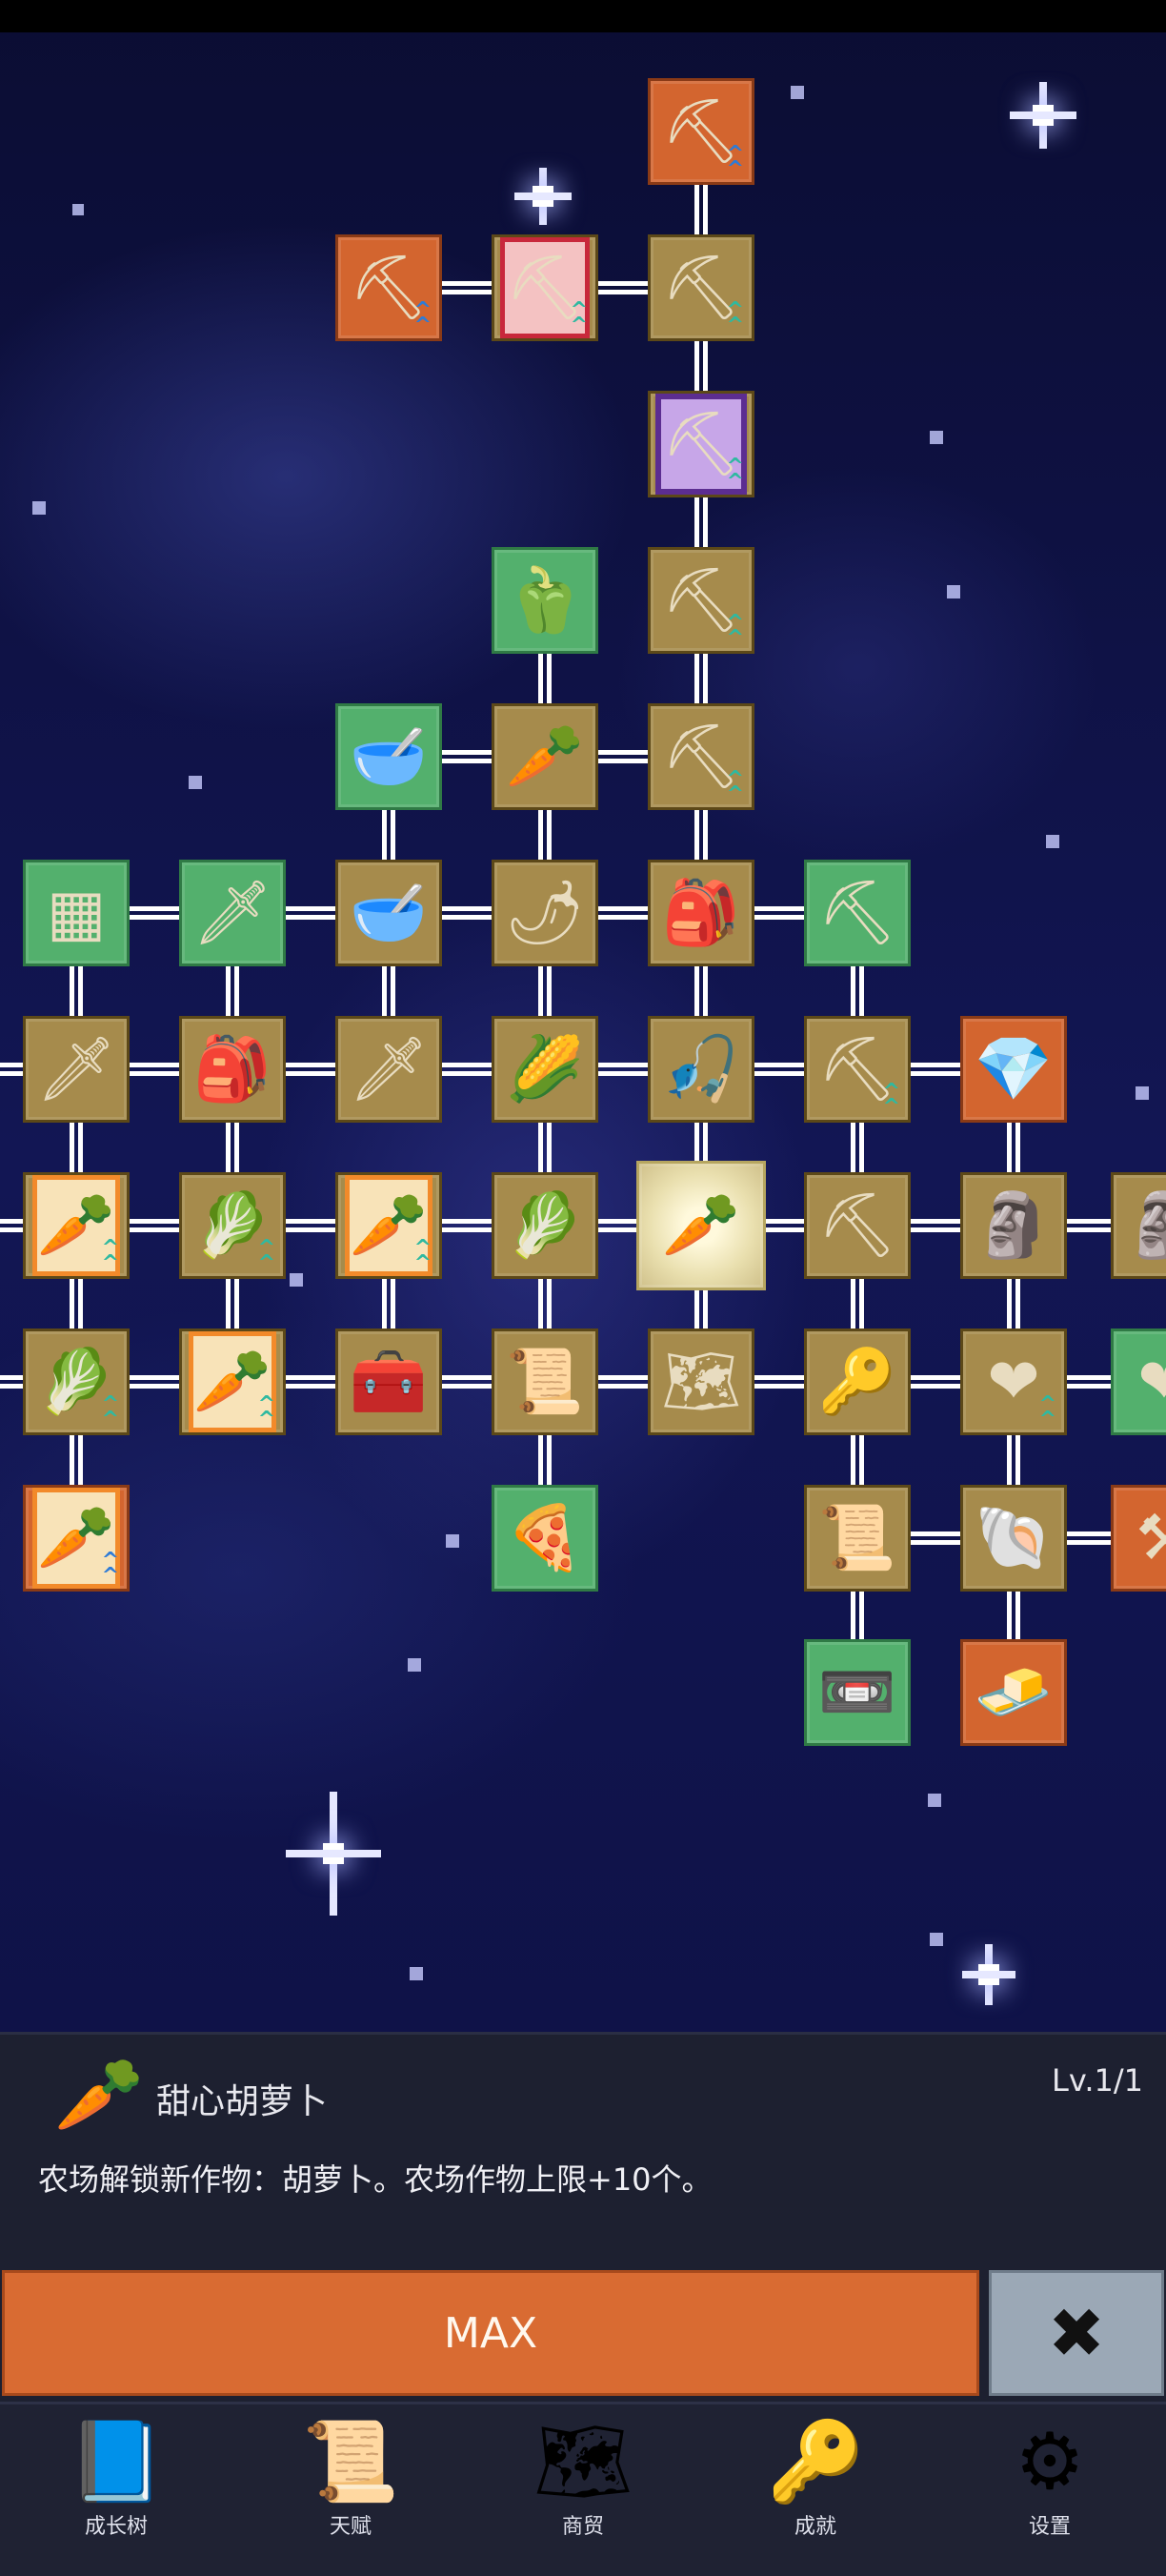 This screenshot has height=2576, width=1166. I want to click on bottom-nav: 📘 成长树 📜 天赋 🗺 商贸 🔑 成就 ⚙ 设置, so click(583, 2489).